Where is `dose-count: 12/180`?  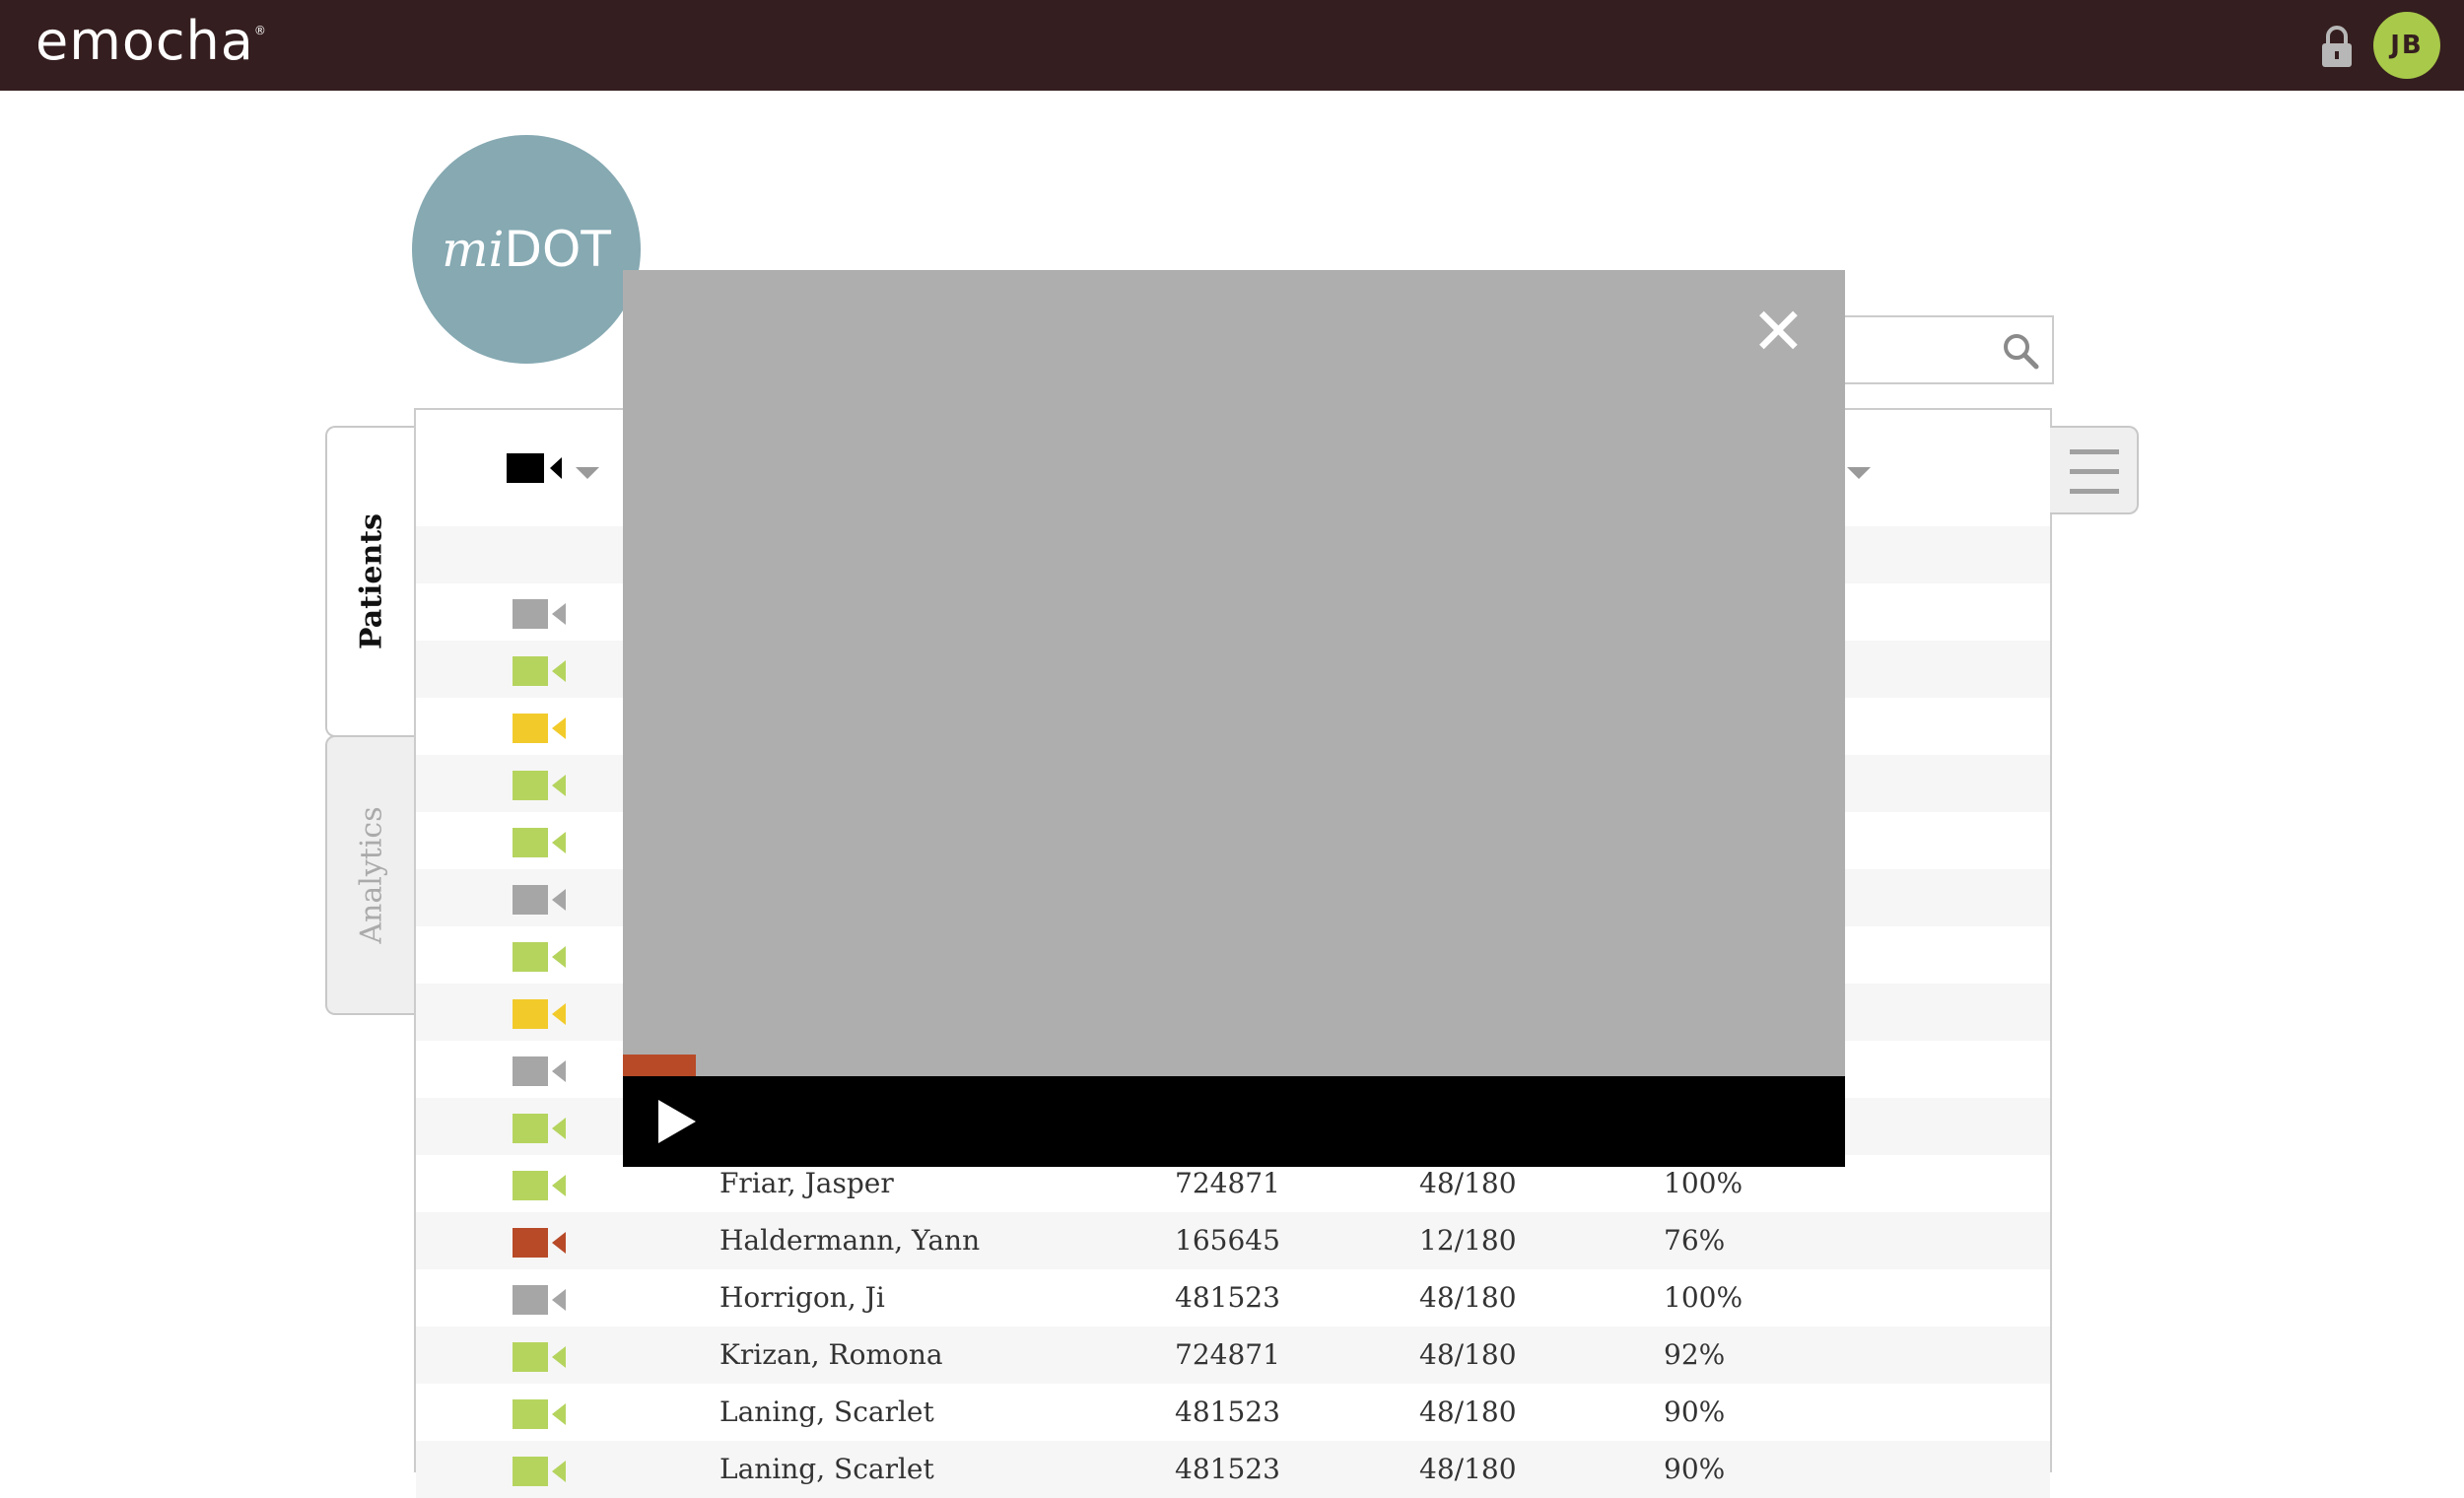 dose-count: 12/180 is located at coordinates (1468, 1240).